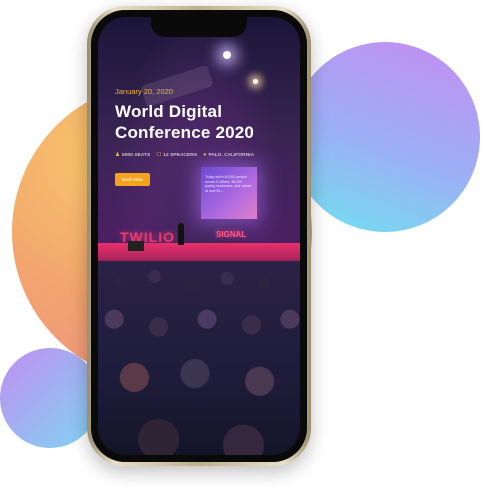 The height and width of the screenshot is (490, 490). I want to click on meta-seats-text: 5000 SEATS, so click(136, 155).